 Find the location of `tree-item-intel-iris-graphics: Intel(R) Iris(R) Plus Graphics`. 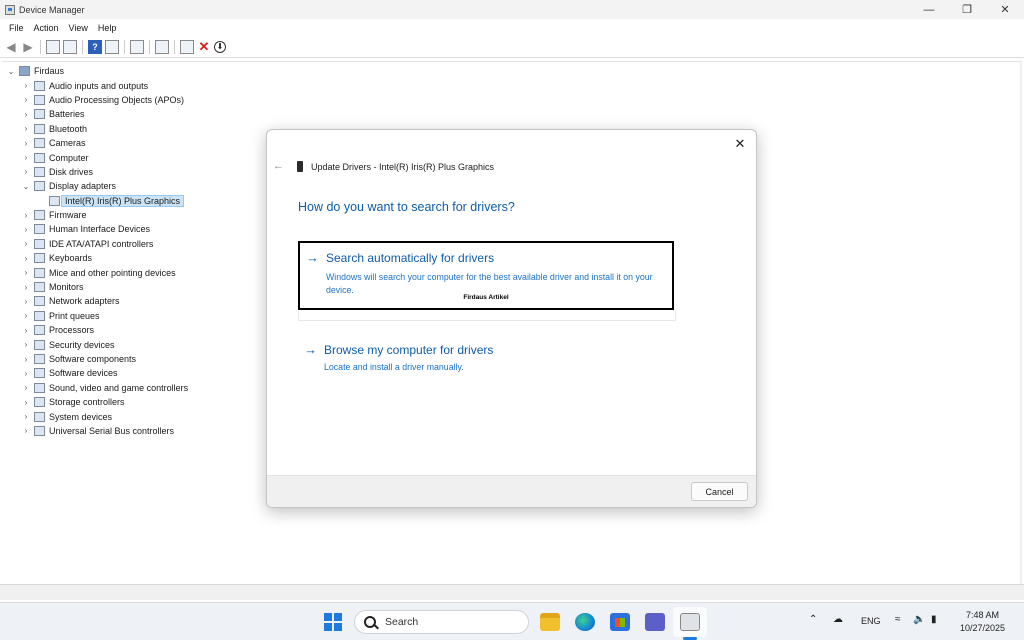

tree-item-intel-iris-graphics: Intel(R) Iris(R) Plus Graphics is located at coordinates (95, 201).